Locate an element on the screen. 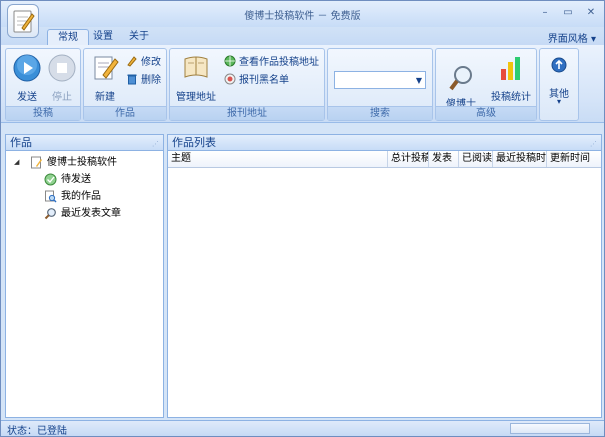  window-controls: – ▭ ✕ is located at coordinates (568, 13).